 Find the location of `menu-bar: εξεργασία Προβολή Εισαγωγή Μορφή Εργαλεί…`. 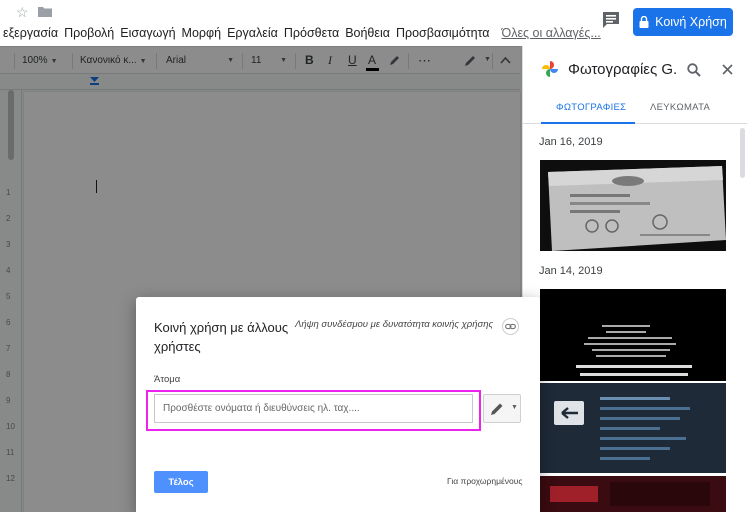

menu-bar: εξεργασία Προβολή Εισαγωγή Μορφή Εργαλεί… is located at coordinates (302, 33).